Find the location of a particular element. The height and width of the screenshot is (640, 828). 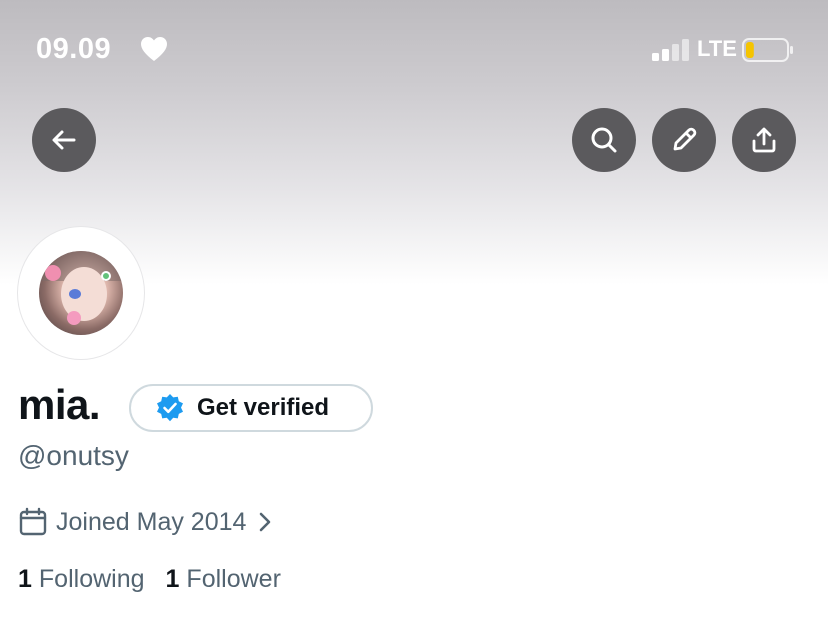

joined-date: Joined May 2014 is located at coordinates (147, 522).